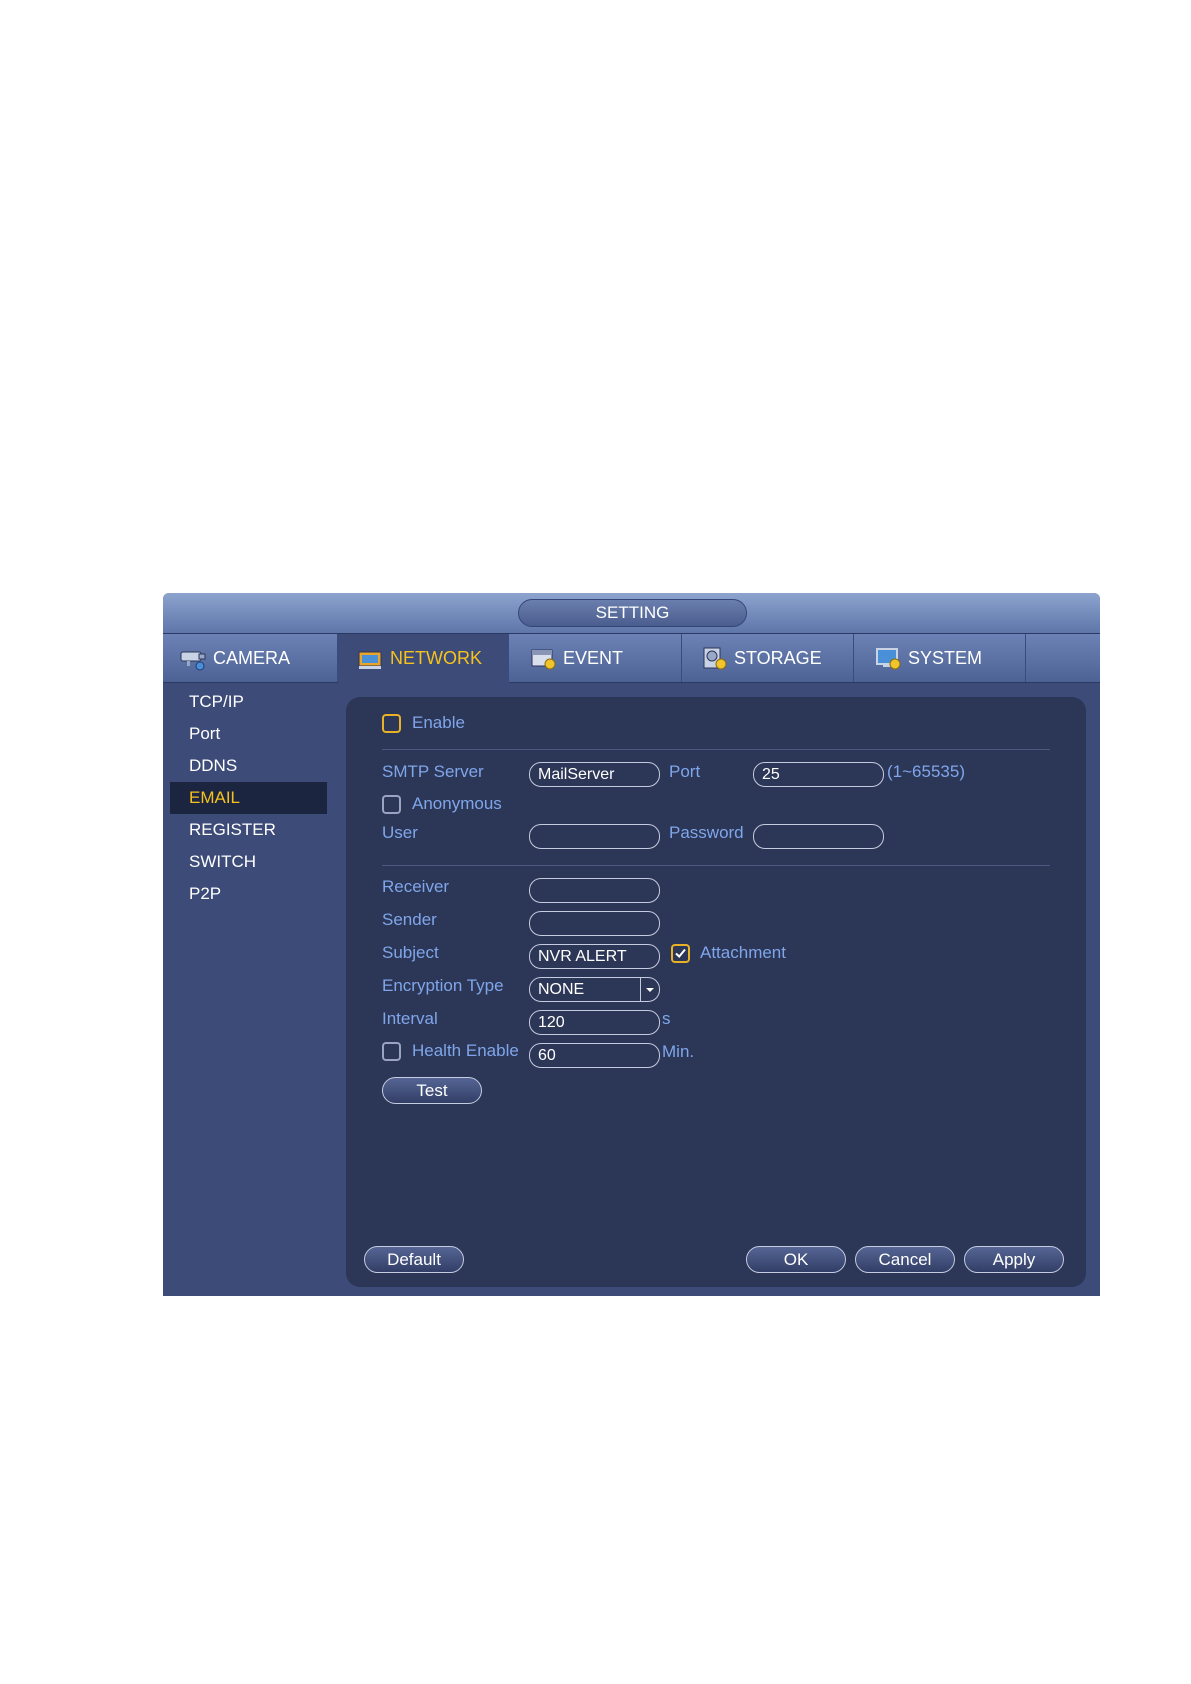 The image size is (1191, 1684). I want to click on sidebar-item-ddns: DDNS, so click(248, 766).